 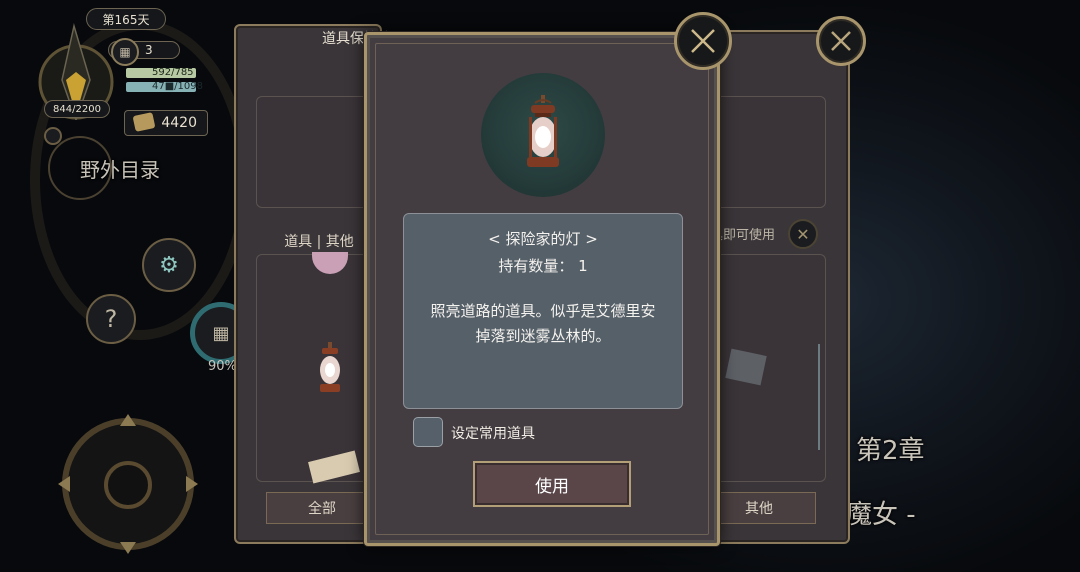 I want to click on right-scrollbar, so click(x=819, y=397).